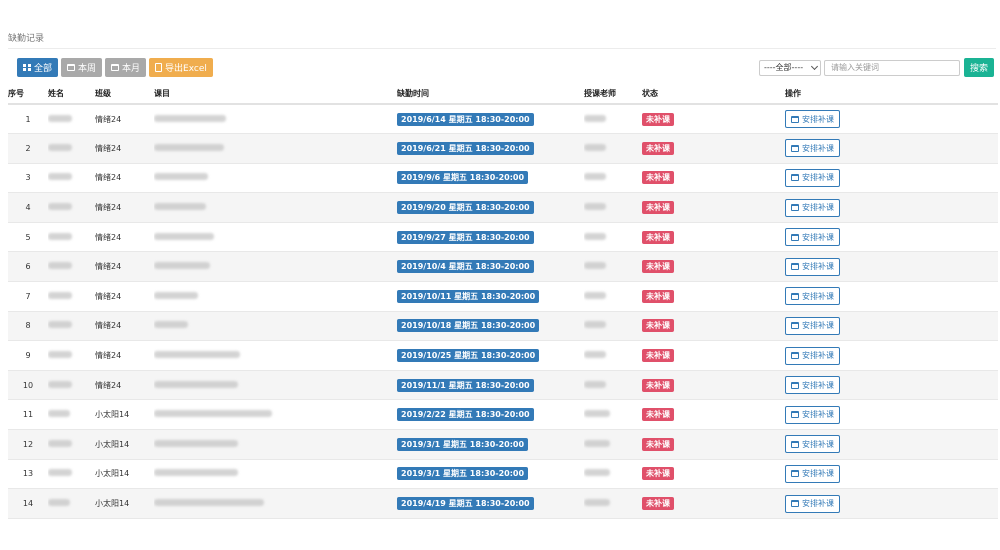 The height and width of the screenshot is (550, 1000). What do you see at coordinates (790, 67) in the screenshot?
I see `category-select: ----全部----` at bounding box center [790, 67].